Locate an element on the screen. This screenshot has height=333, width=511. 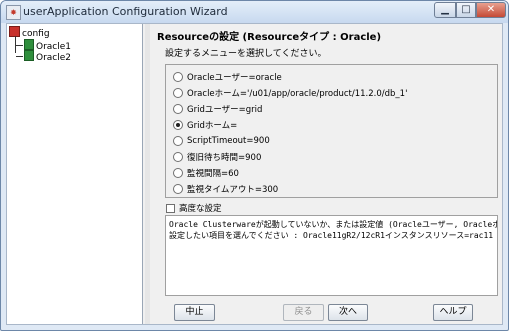
help-button: ヘルプ is located at coordinates (453, 312).